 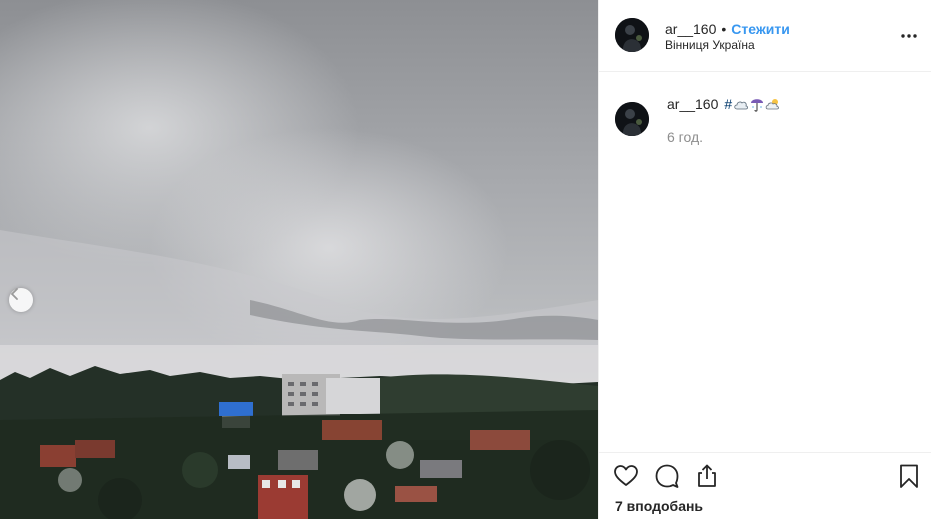 I want to click on share-icon, so click(x=707, y=475).